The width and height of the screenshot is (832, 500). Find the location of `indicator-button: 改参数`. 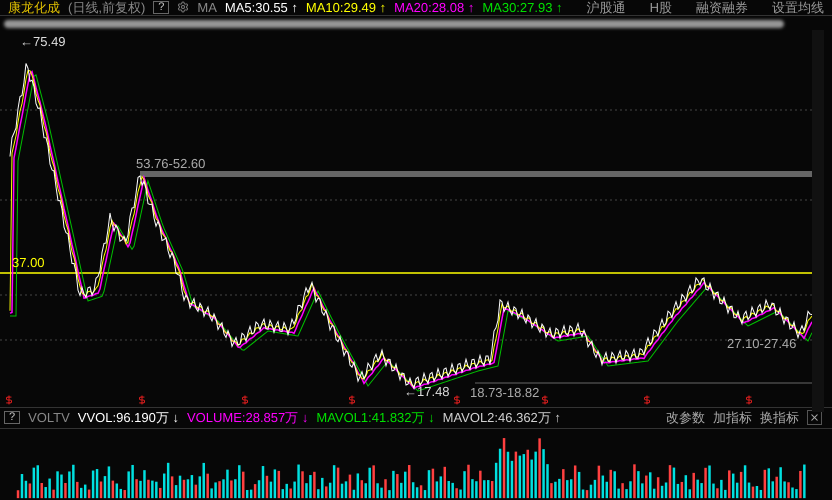

indicator-button: 改参数 is located at coordinates (685, 418).